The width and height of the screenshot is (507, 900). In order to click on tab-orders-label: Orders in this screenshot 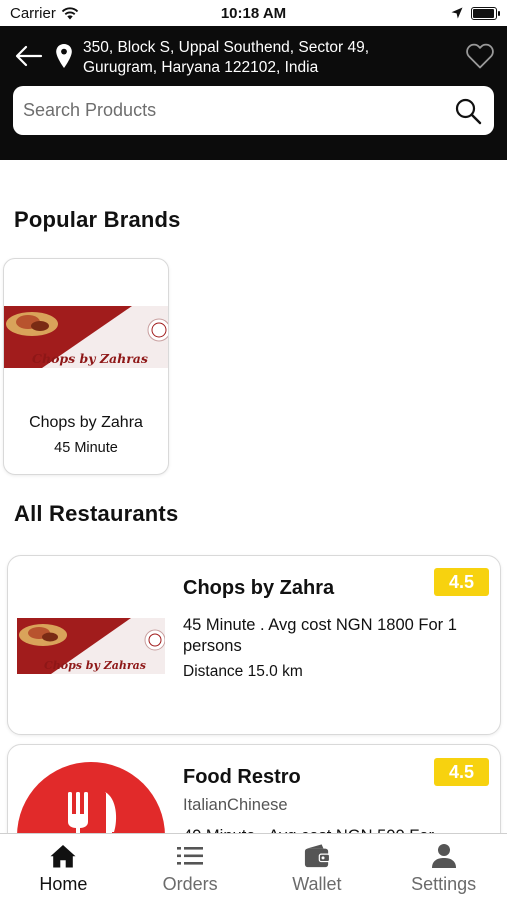, I will do `click(190, 884)`.